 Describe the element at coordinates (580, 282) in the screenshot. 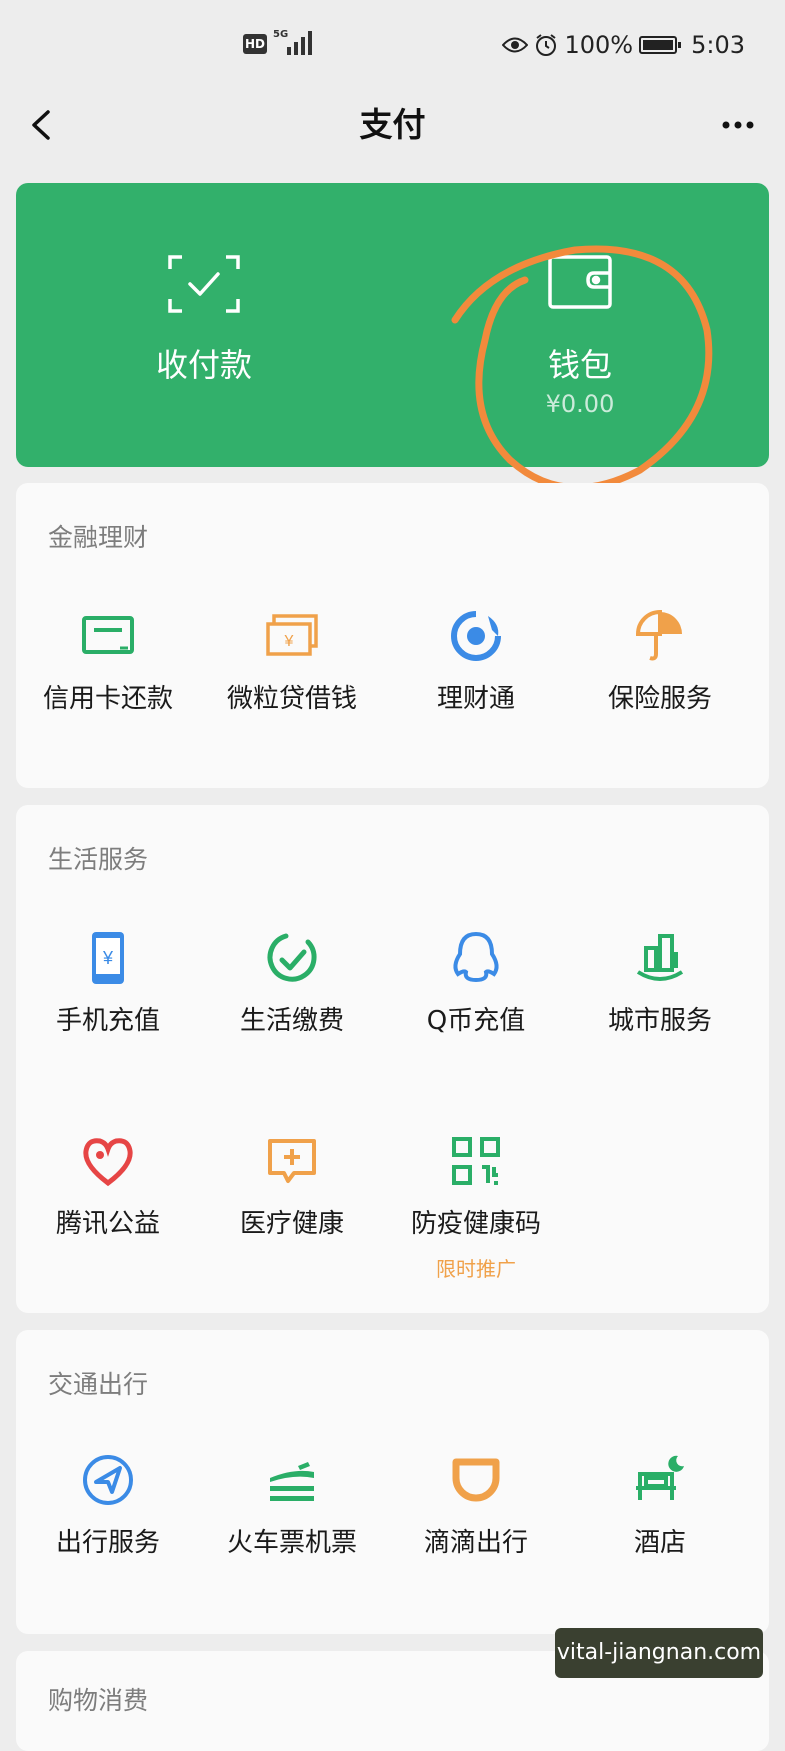

I see `wallet-icon` at that location.